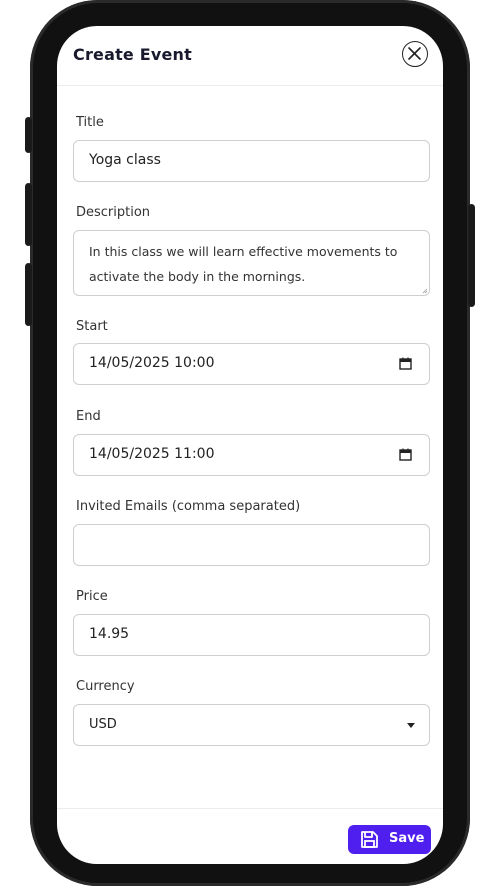  Describe the element at coordinates (152, 454) in the screenshot. I see `end-value: 14/05/2025 11:00` at that location.